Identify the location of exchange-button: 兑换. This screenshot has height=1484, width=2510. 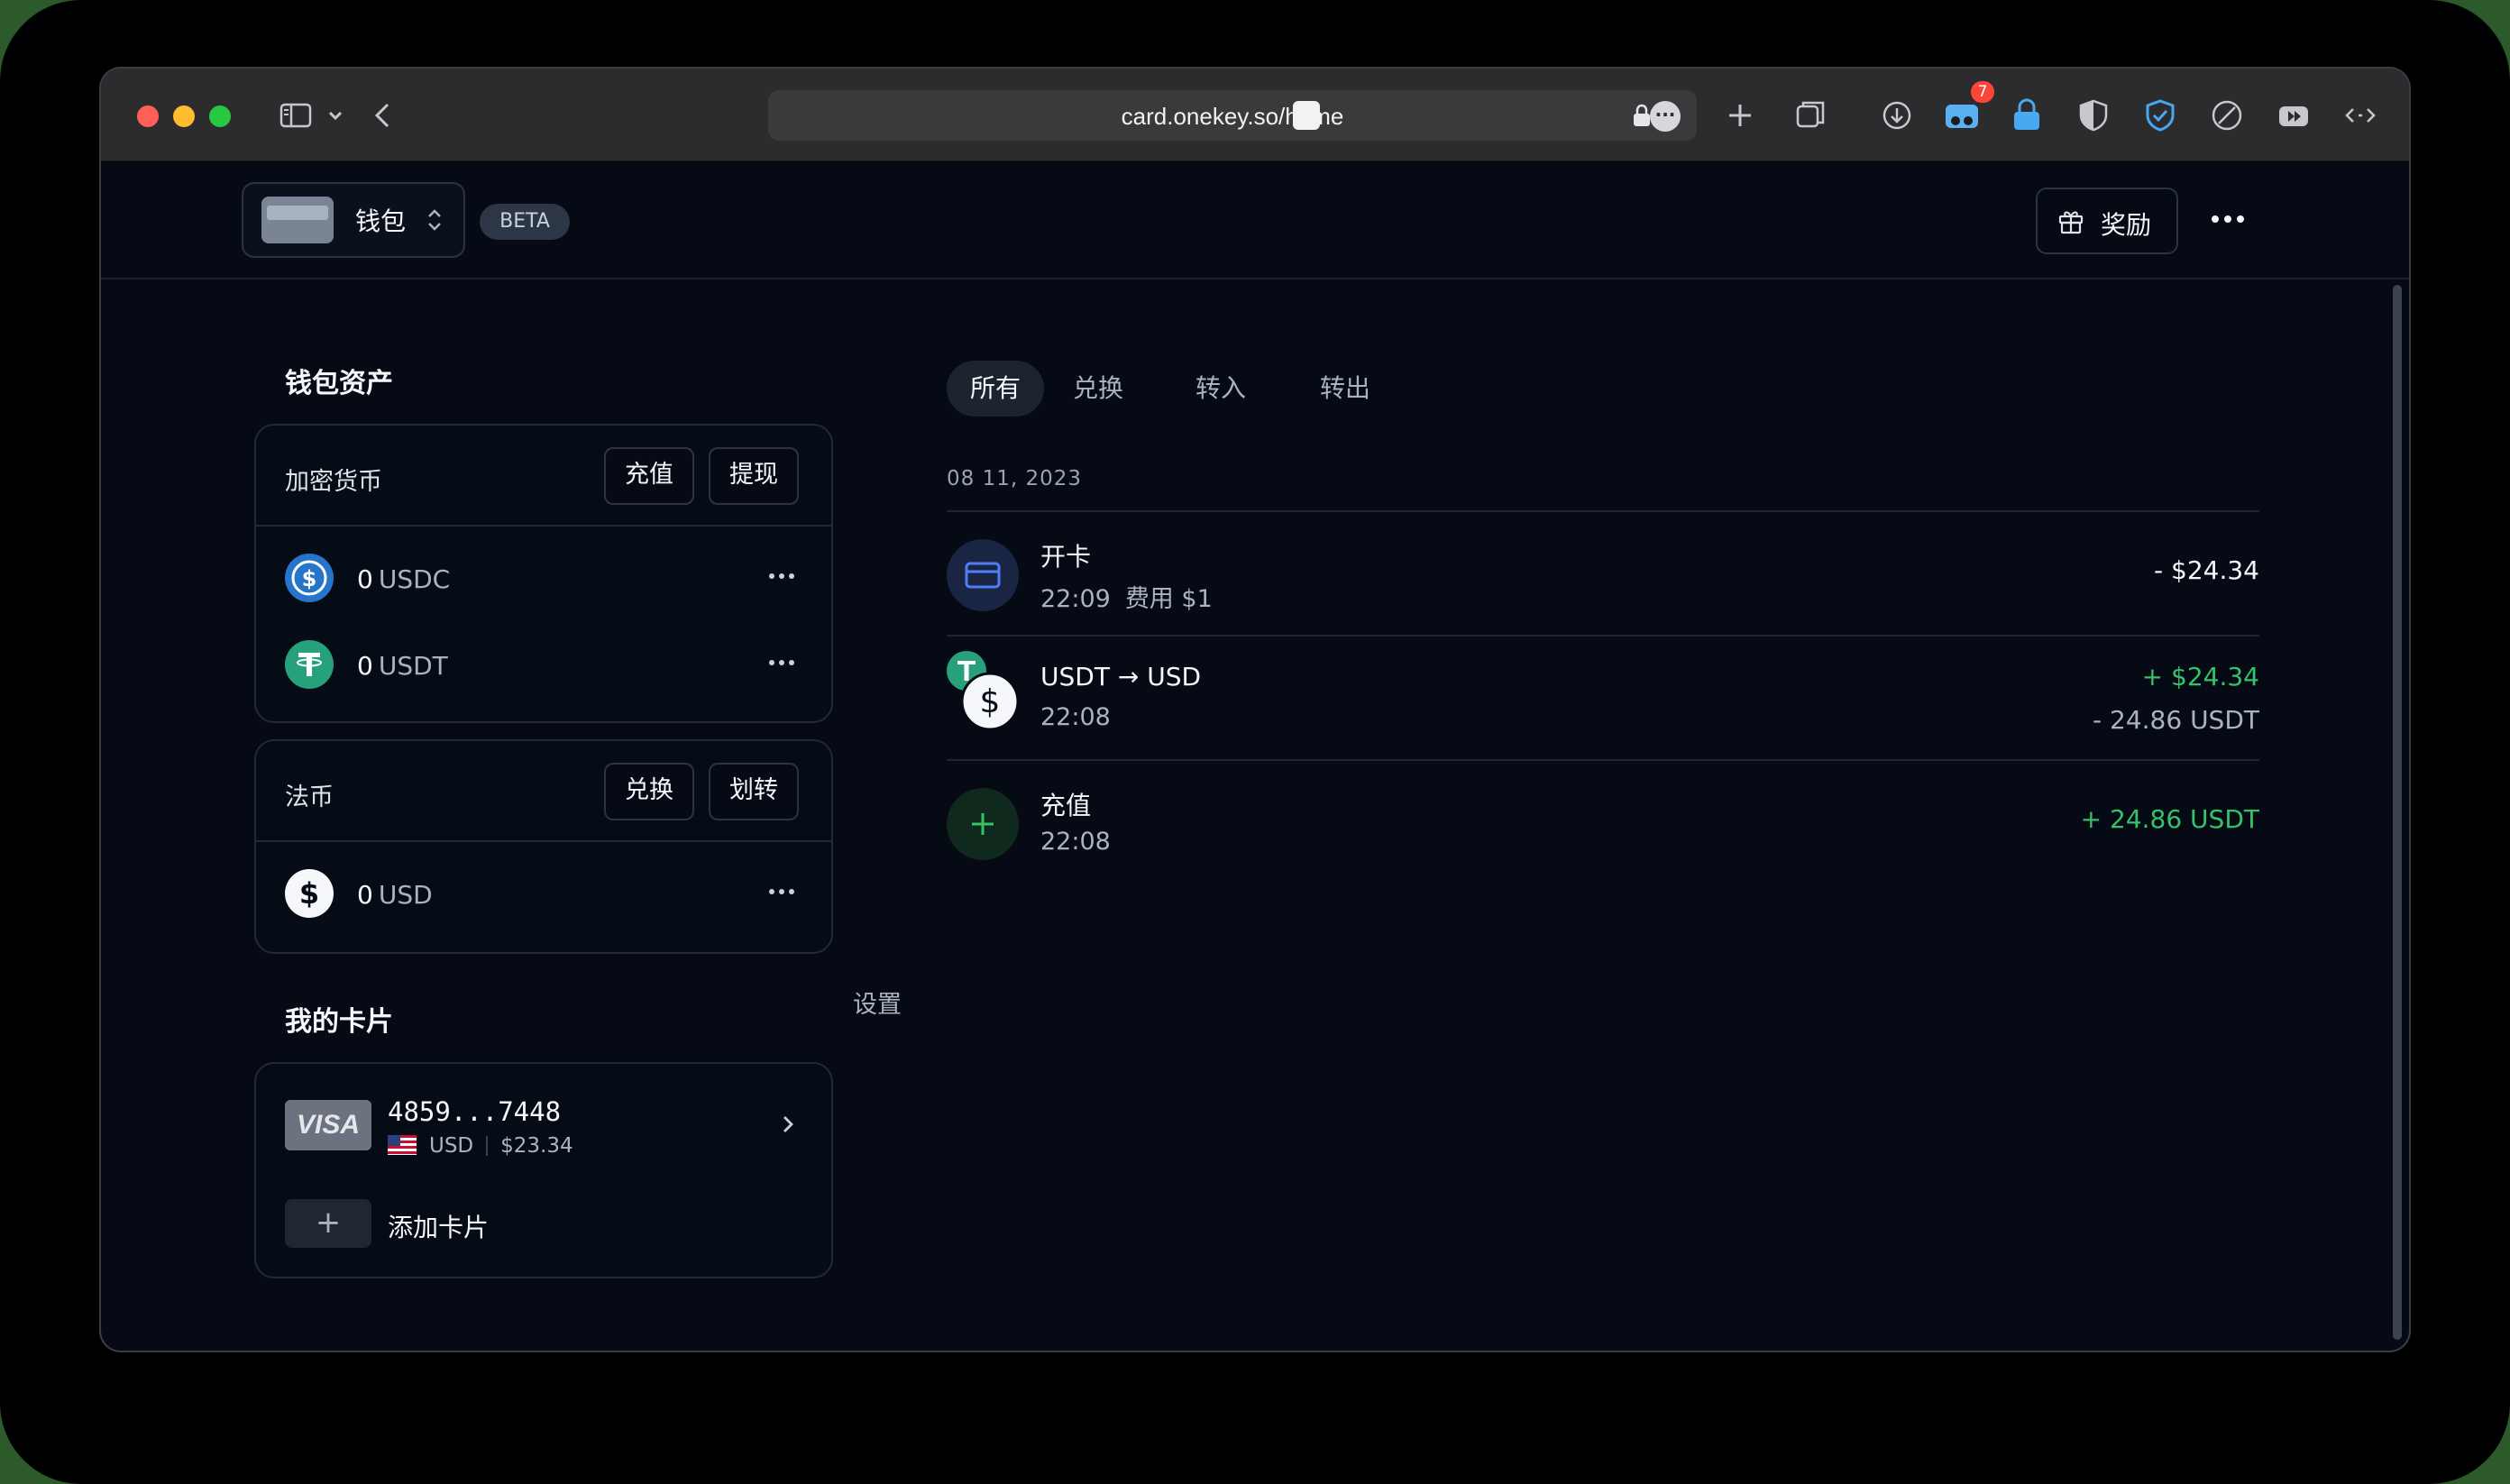
(649, 791).